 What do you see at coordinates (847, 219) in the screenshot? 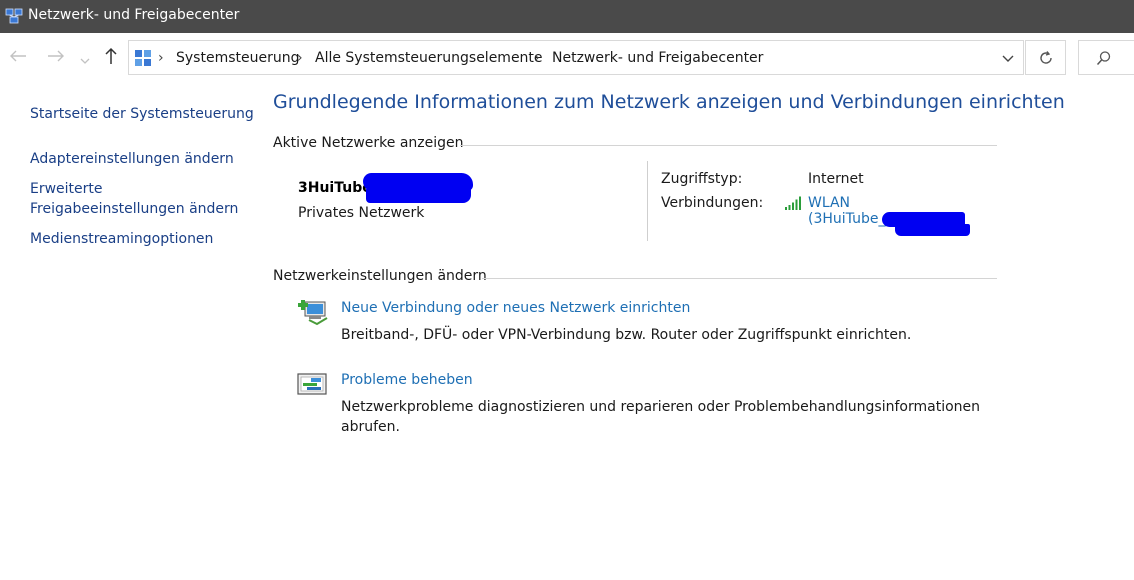
I see `wlan-link-line2: (3HuiTube_` at bounding box center [847, 219].